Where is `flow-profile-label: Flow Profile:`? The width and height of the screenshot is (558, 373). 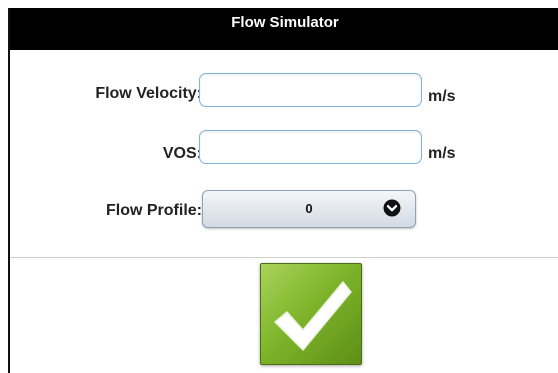 flow-profile-label: Flow Profile: is located at coordinates (154, 210).